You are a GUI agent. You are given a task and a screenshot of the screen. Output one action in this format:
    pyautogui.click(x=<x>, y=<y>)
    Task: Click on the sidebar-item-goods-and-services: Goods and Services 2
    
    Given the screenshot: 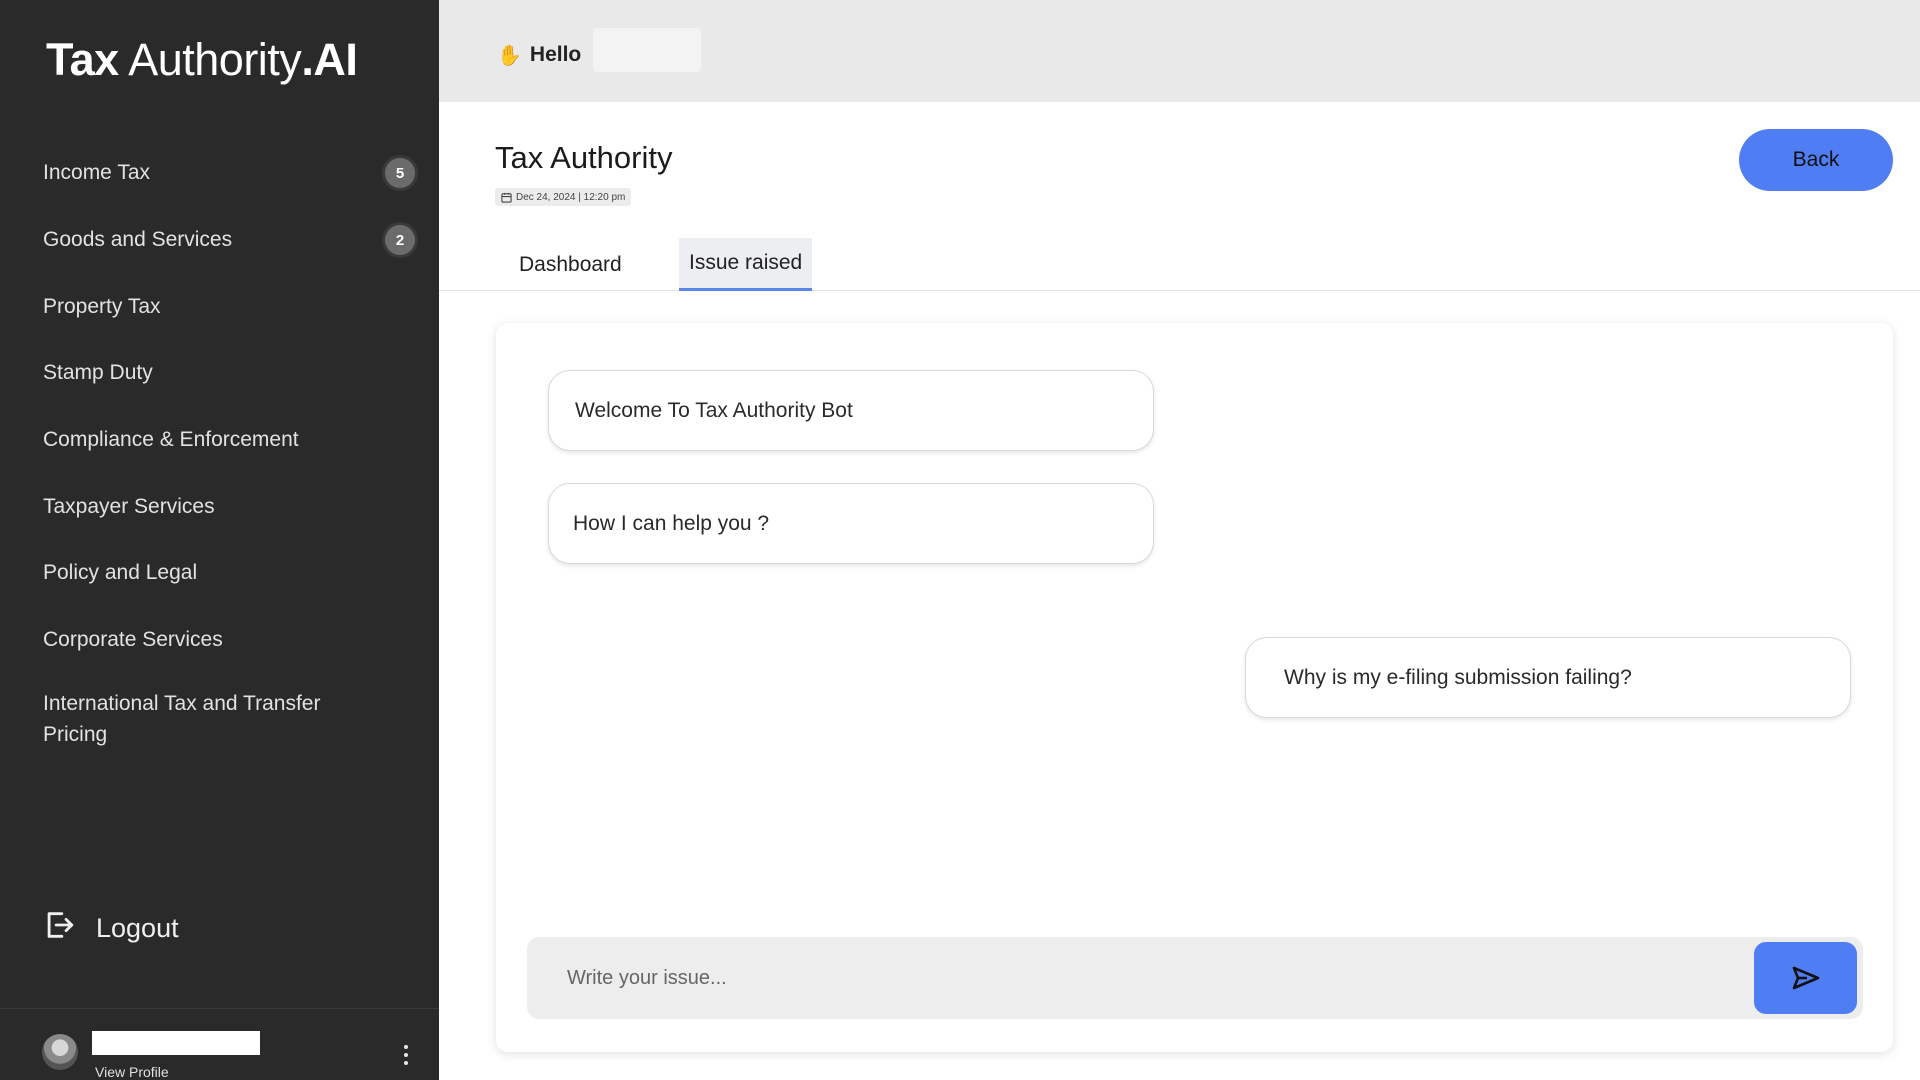 What is the action you would take?
    pyautogui.click(x=219, y=240)
    